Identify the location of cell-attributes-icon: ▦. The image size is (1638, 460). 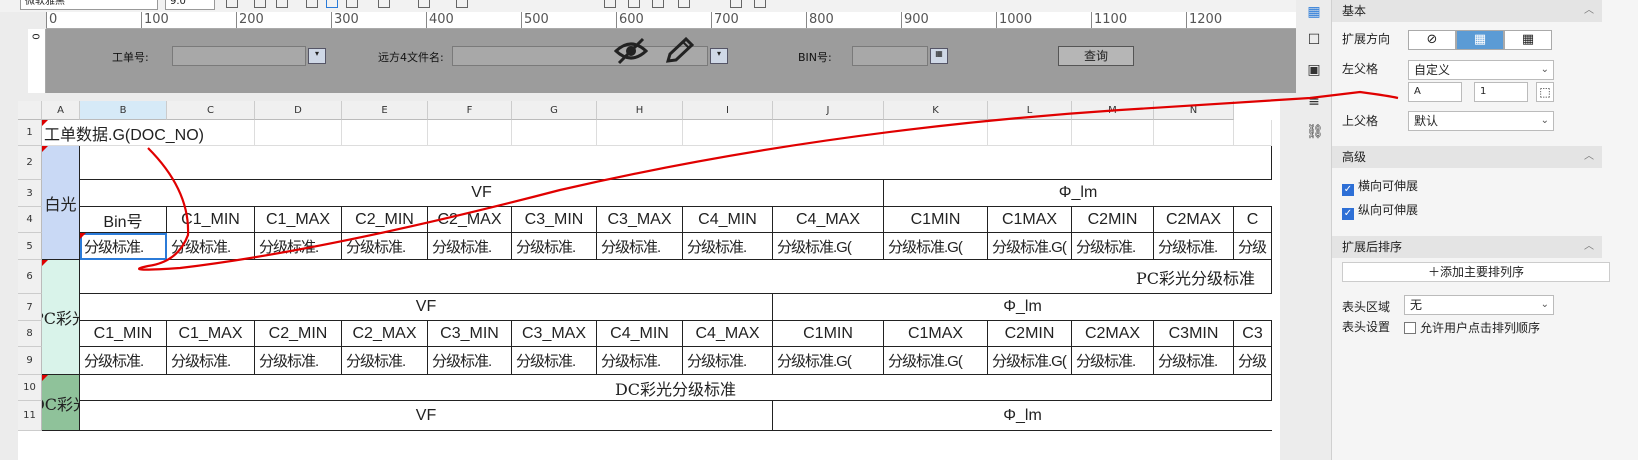
(1314, 12).